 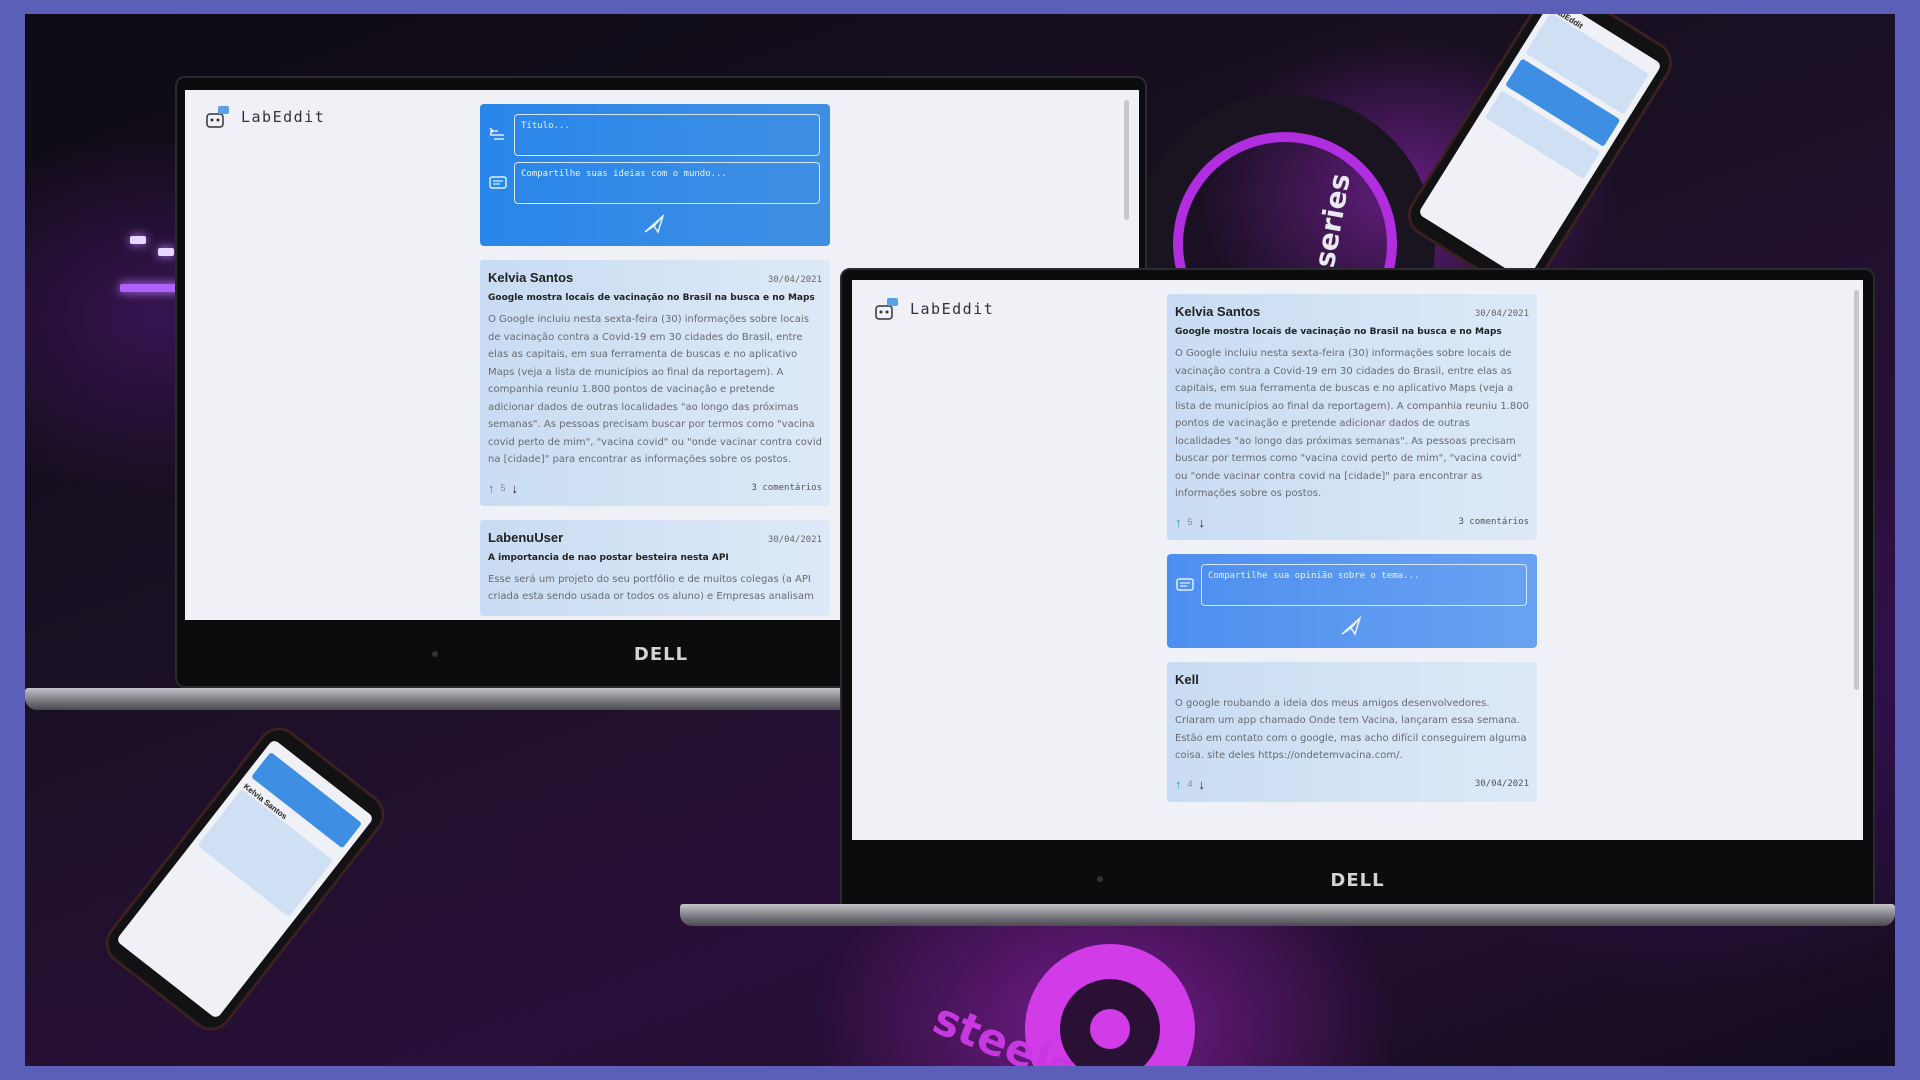 What do you see at coordinates (1218, 311) in the screenshot?
I see `post-author: Kelvia Santos` at bounding box center [1218, 311].